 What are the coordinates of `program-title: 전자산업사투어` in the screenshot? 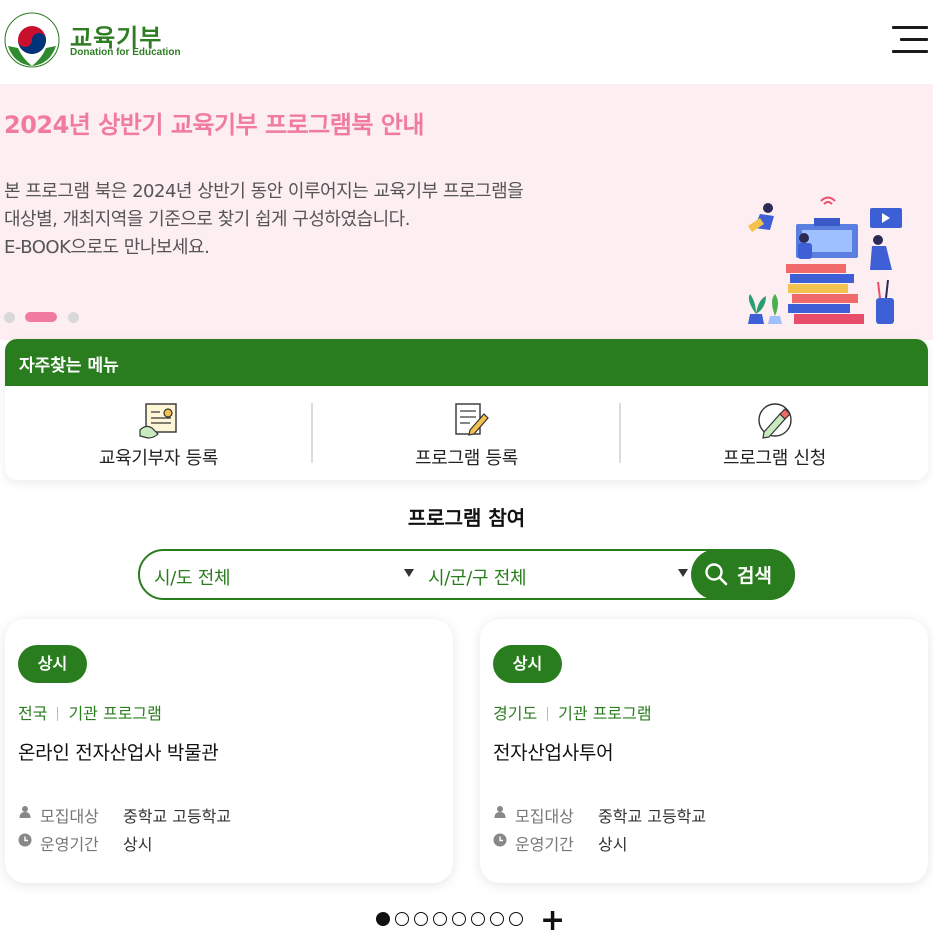 It's located at (553, 751).